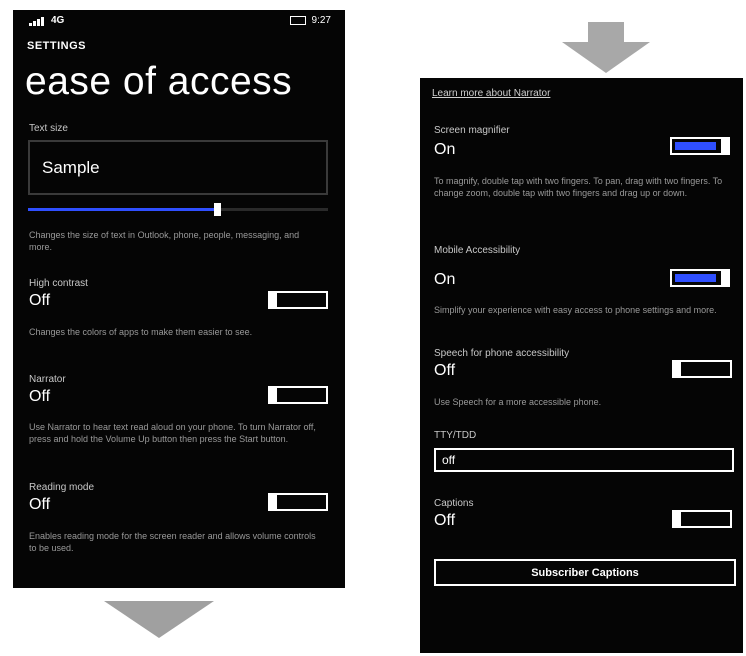  What do you see at coordinates (58, 283) in the screenshot?
I see `high-contrast-label: High contrast` at bounding box center [58, 283].